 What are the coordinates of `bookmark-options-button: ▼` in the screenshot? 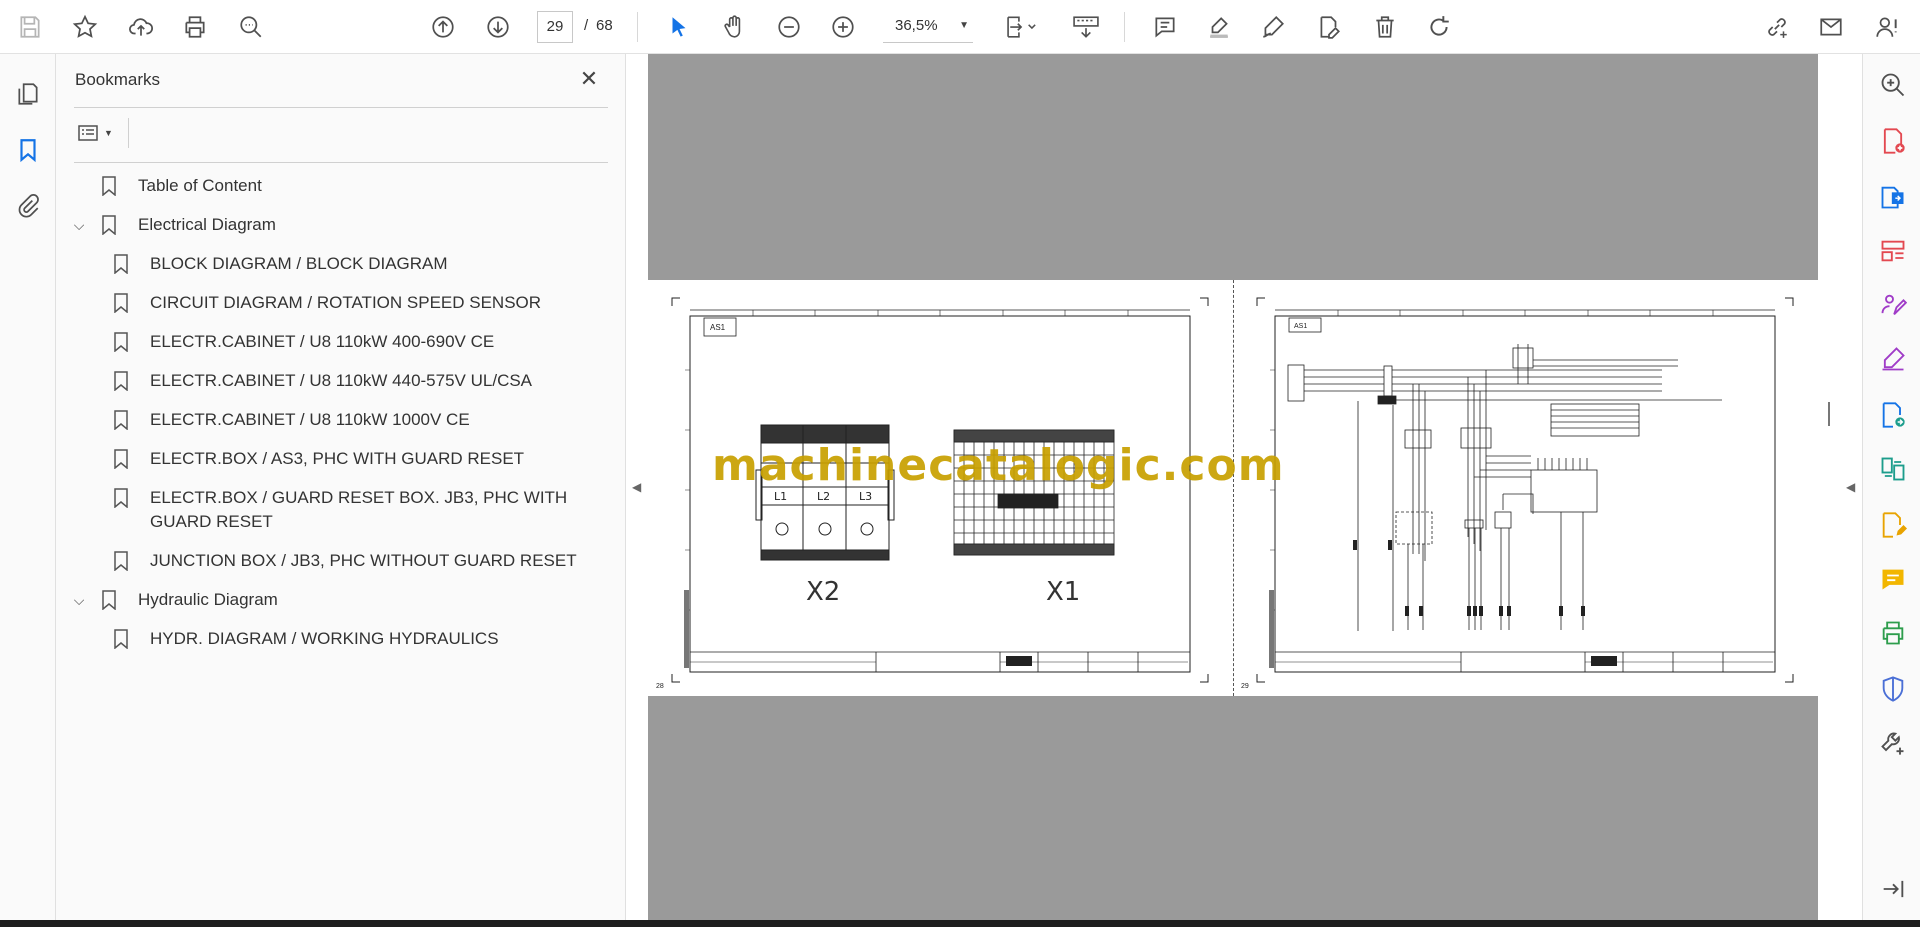 It's located at (100, 133).